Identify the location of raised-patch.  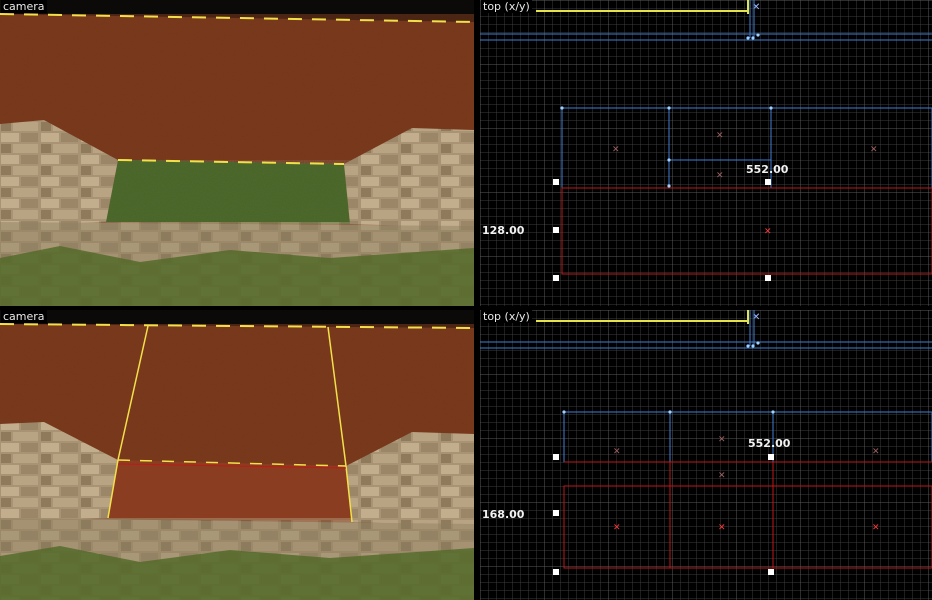
(230, 491).